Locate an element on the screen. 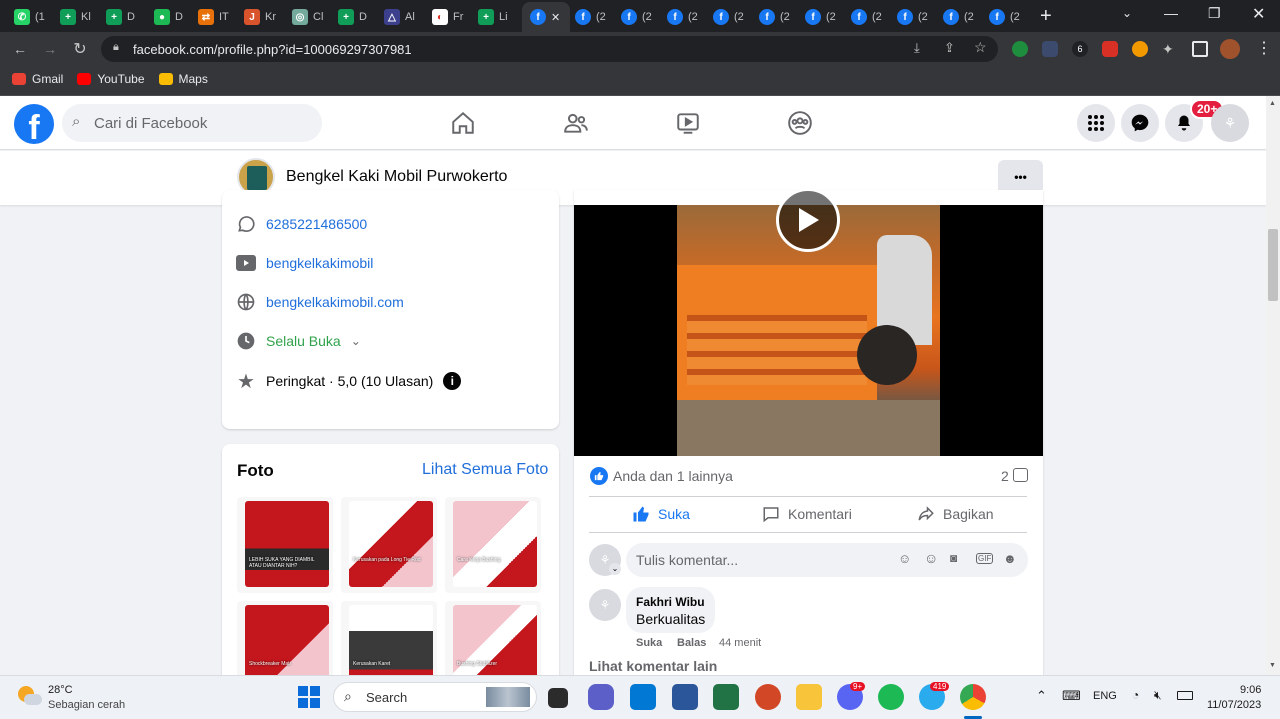 This screenshot has height=719, width=1280. browser-tab: + Kl is located at coordinates (75, 17).